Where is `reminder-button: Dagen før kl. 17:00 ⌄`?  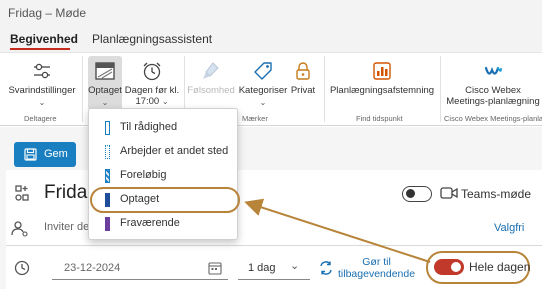
reminder-button: Dagen før kl. 17:00 ⌄ is located at coordinates (152, 83).